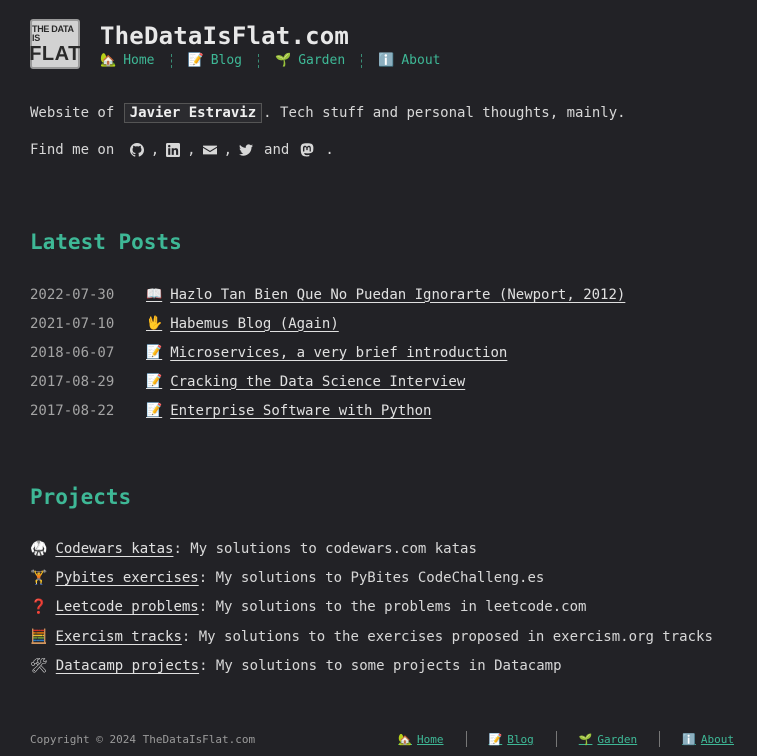 Image resolution: width=757 pixels, height=756 pixels. Describe the element at coordinates (114, 549) in the screenshot. I see `project-link: Codewars katas` at that location.